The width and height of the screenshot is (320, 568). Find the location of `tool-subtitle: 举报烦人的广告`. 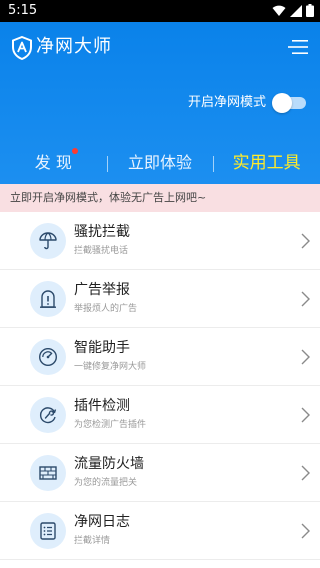

tool-subtitle: 举报烦人的广告 is located at coordinates (106, 309).